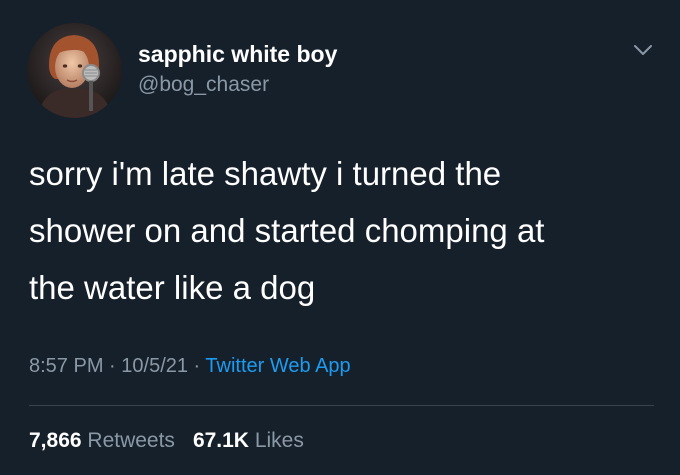 The image size is (680, 475). What do you see at coordinates (643, 50) in the screenshot?
I see `chevron-down-icon` at bounding box center [643, 50].